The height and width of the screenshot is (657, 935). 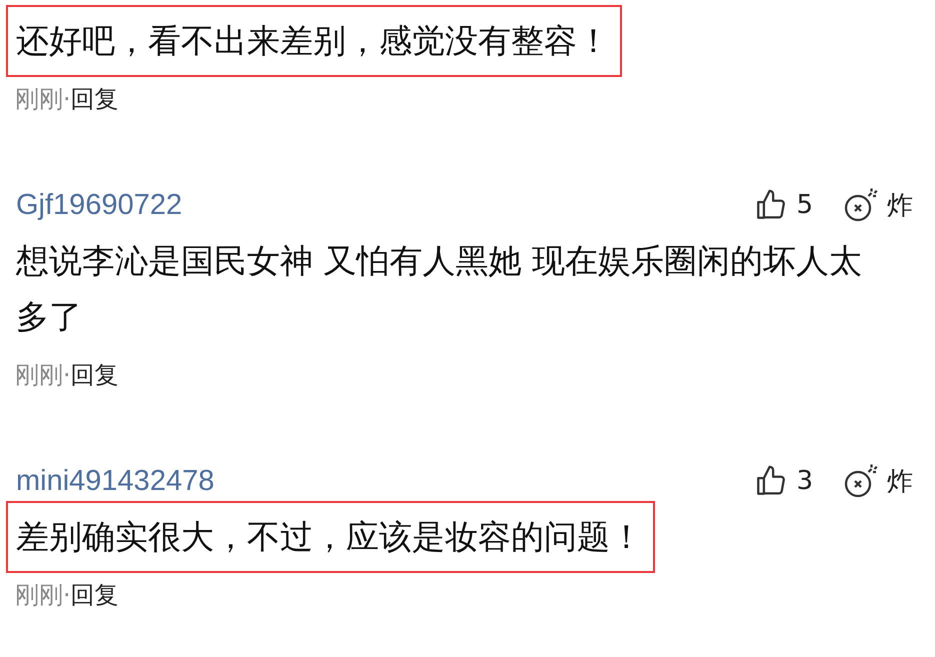 I want to click on comment-text: 差别确实很大，不过，应该是妆容的问题！, so click(x=330, y=537).